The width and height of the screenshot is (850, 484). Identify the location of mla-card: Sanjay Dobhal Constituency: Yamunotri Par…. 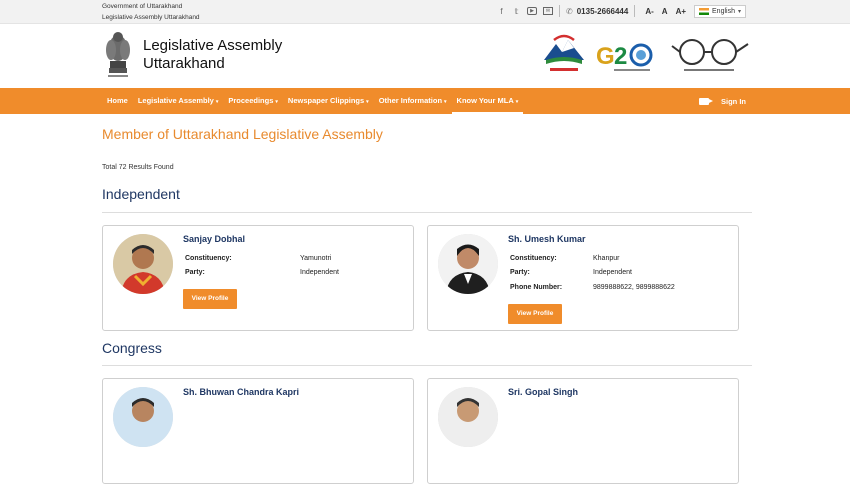
(258, 278).